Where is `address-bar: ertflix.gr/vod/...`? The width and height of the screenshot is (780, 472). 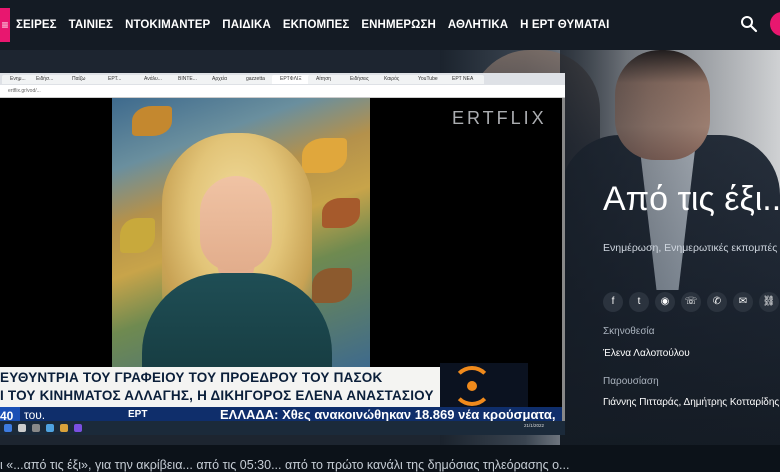
address-bar: ertflix.gr/vod/... is located at coordinates (282, 91).